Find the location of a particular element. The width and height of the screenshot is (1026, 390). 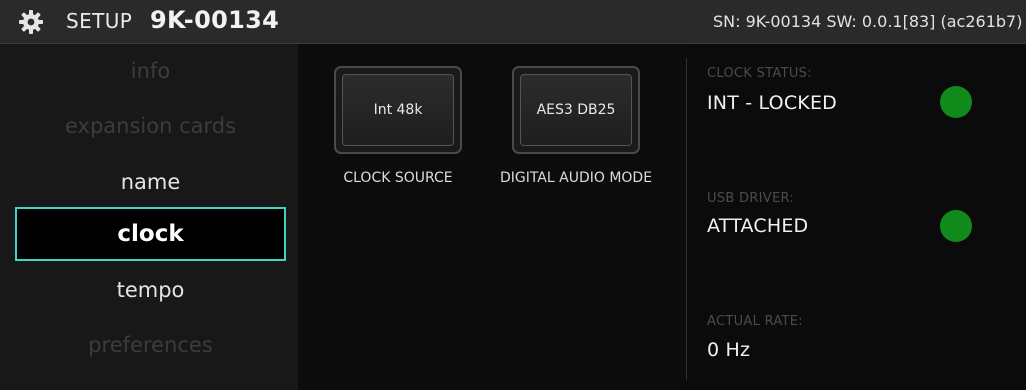

digital-audio-mode-value: AES3 DB25 is located at coordinates (576, 110).